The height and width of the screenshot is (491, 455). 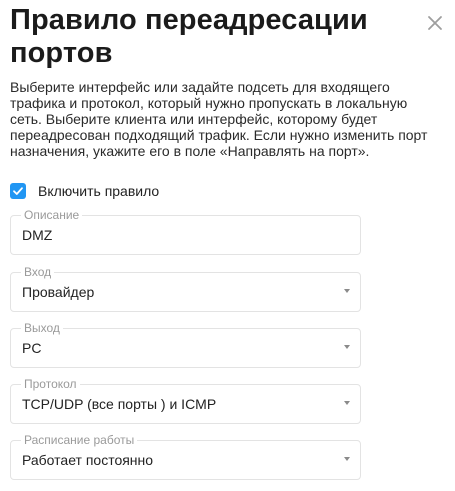 I want to click on description-field-label: Описание, so click(x=52, y=215).